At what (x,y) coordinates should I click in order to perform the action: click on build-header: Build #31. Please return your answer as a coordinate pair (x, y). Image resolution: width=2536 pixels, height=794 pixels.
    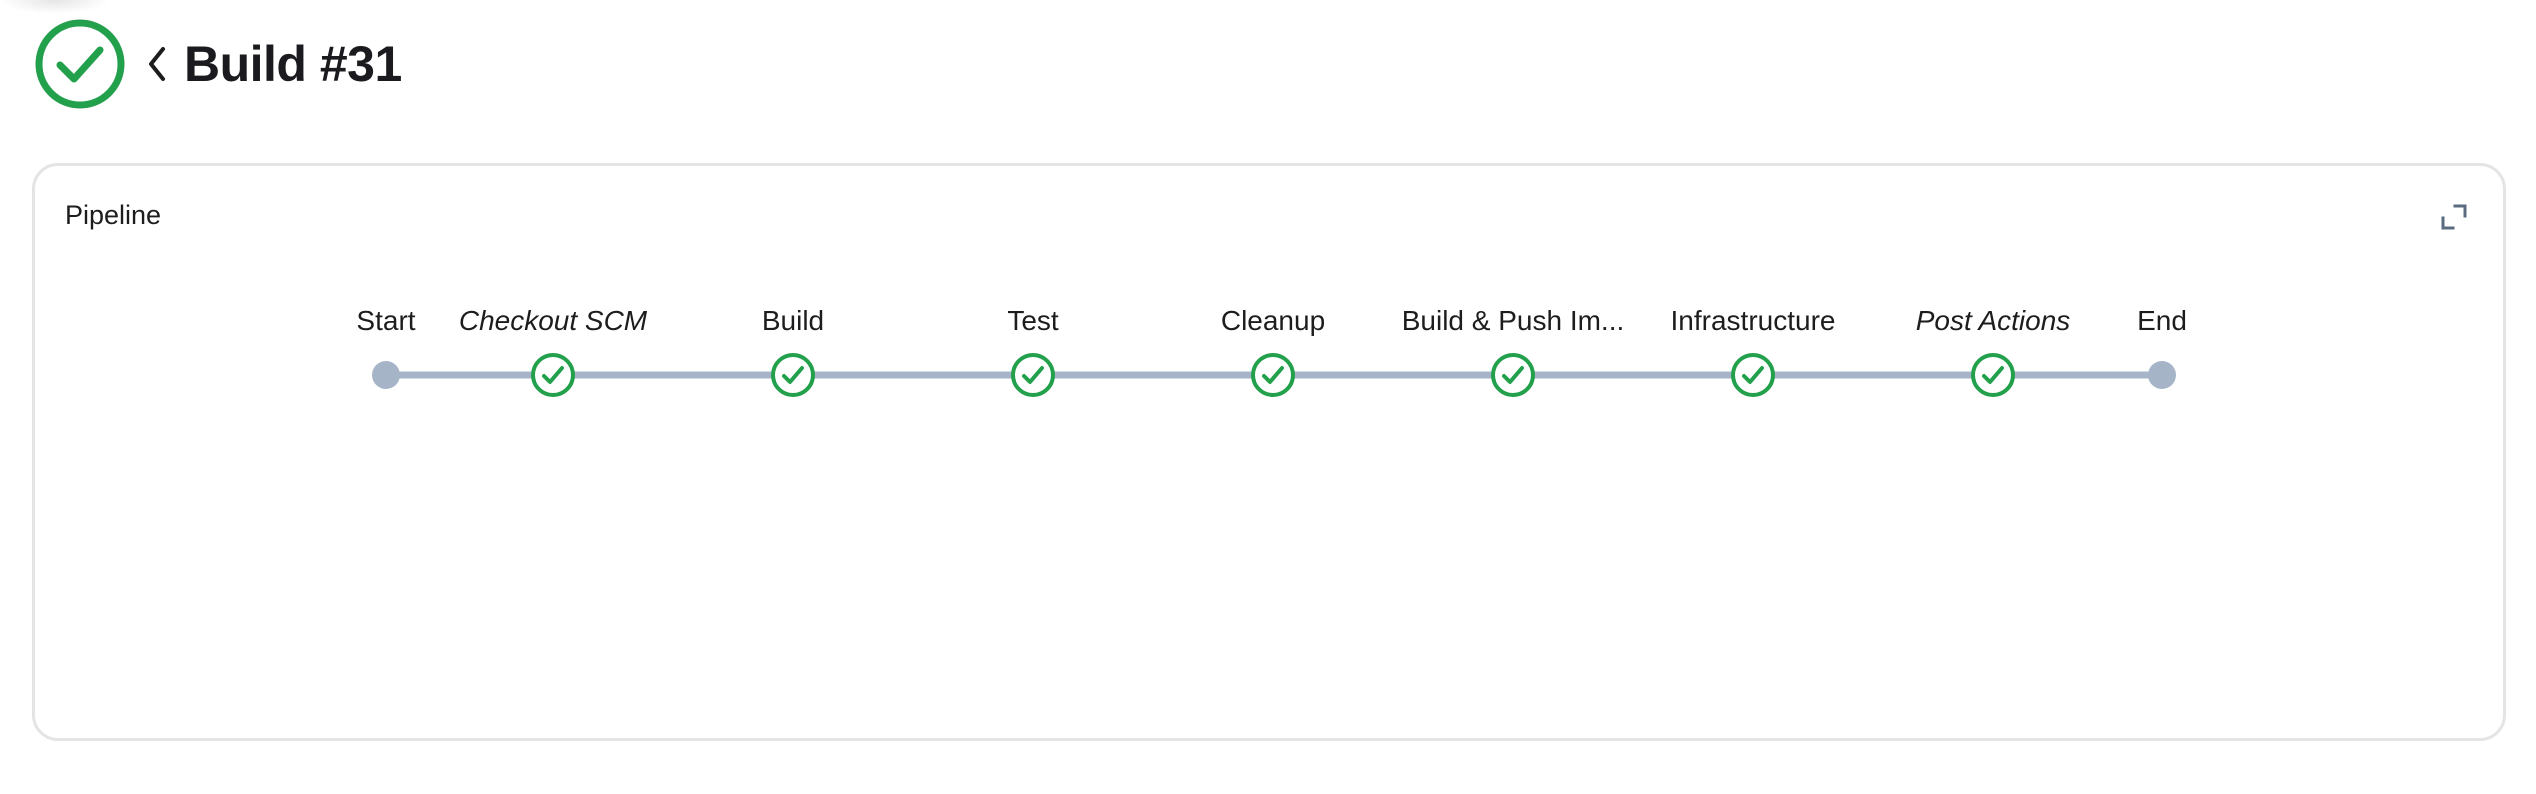
    Looking at the image, I should click on (218, 64).